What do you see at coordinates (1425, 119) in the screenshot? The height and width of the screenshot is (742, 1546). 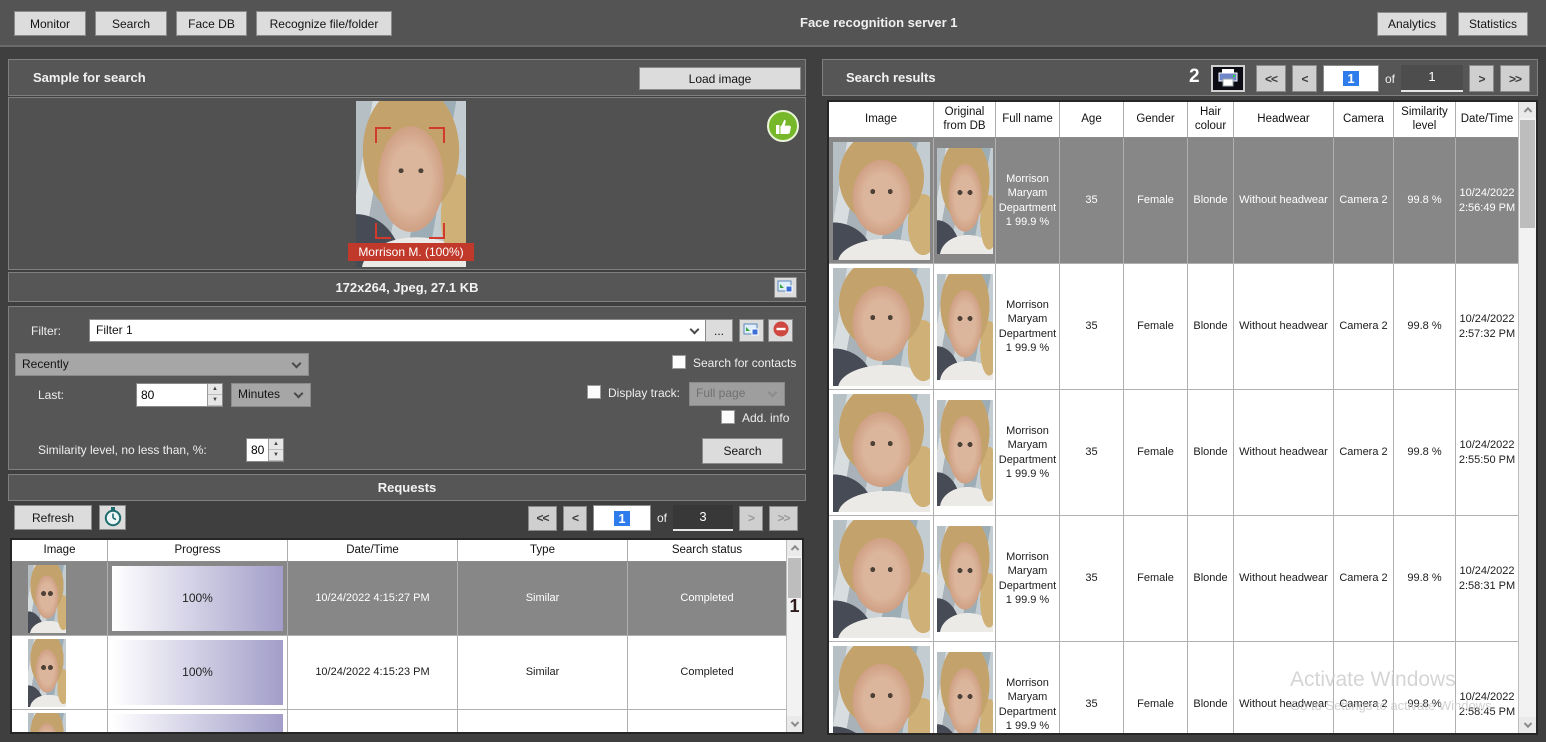 I see `column-header: Similarity level` at bounding box center [1425, 119].